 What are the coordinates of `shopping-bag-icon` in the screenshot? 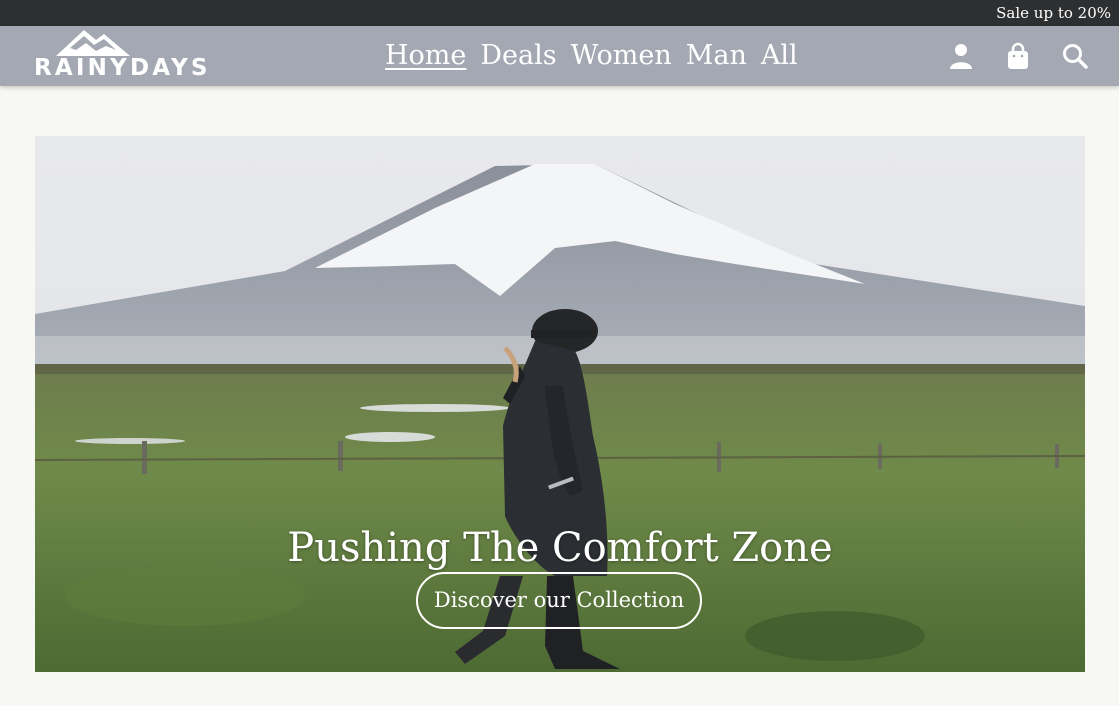 It's located at (1018, 56).